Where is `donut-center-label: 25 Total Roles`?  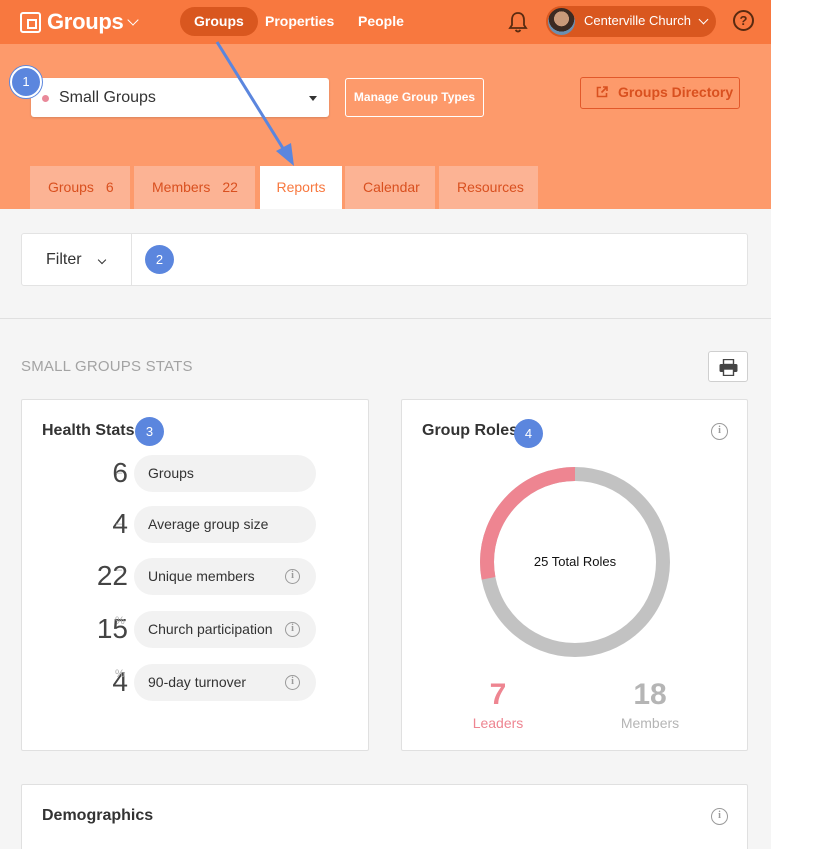
donut-center-label: 25 Total Roles is located at coordinates (575, 561).